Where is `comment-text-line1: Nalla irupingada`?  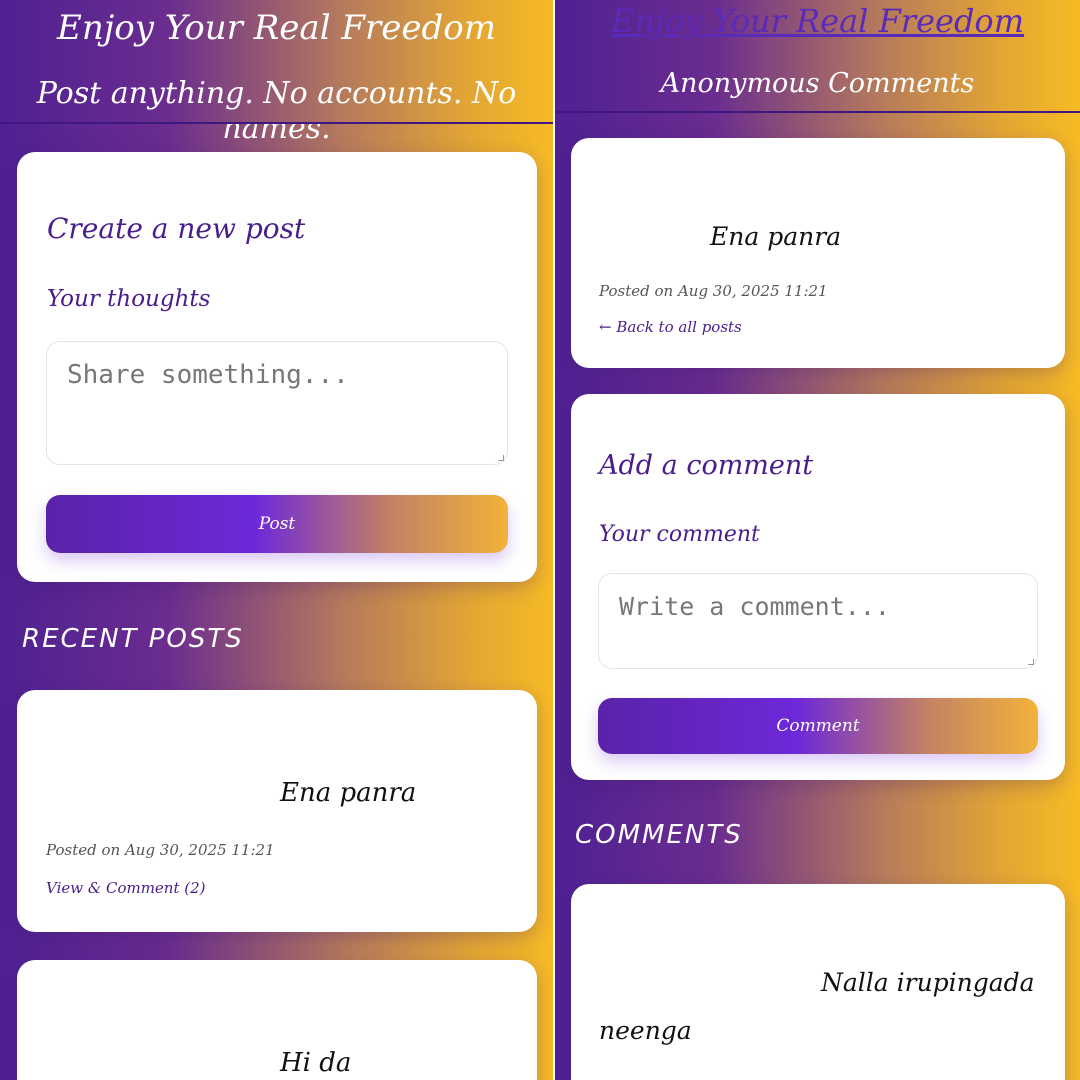 comment-text-line1: Nalla irupingada is located at coordinates (928, 982).